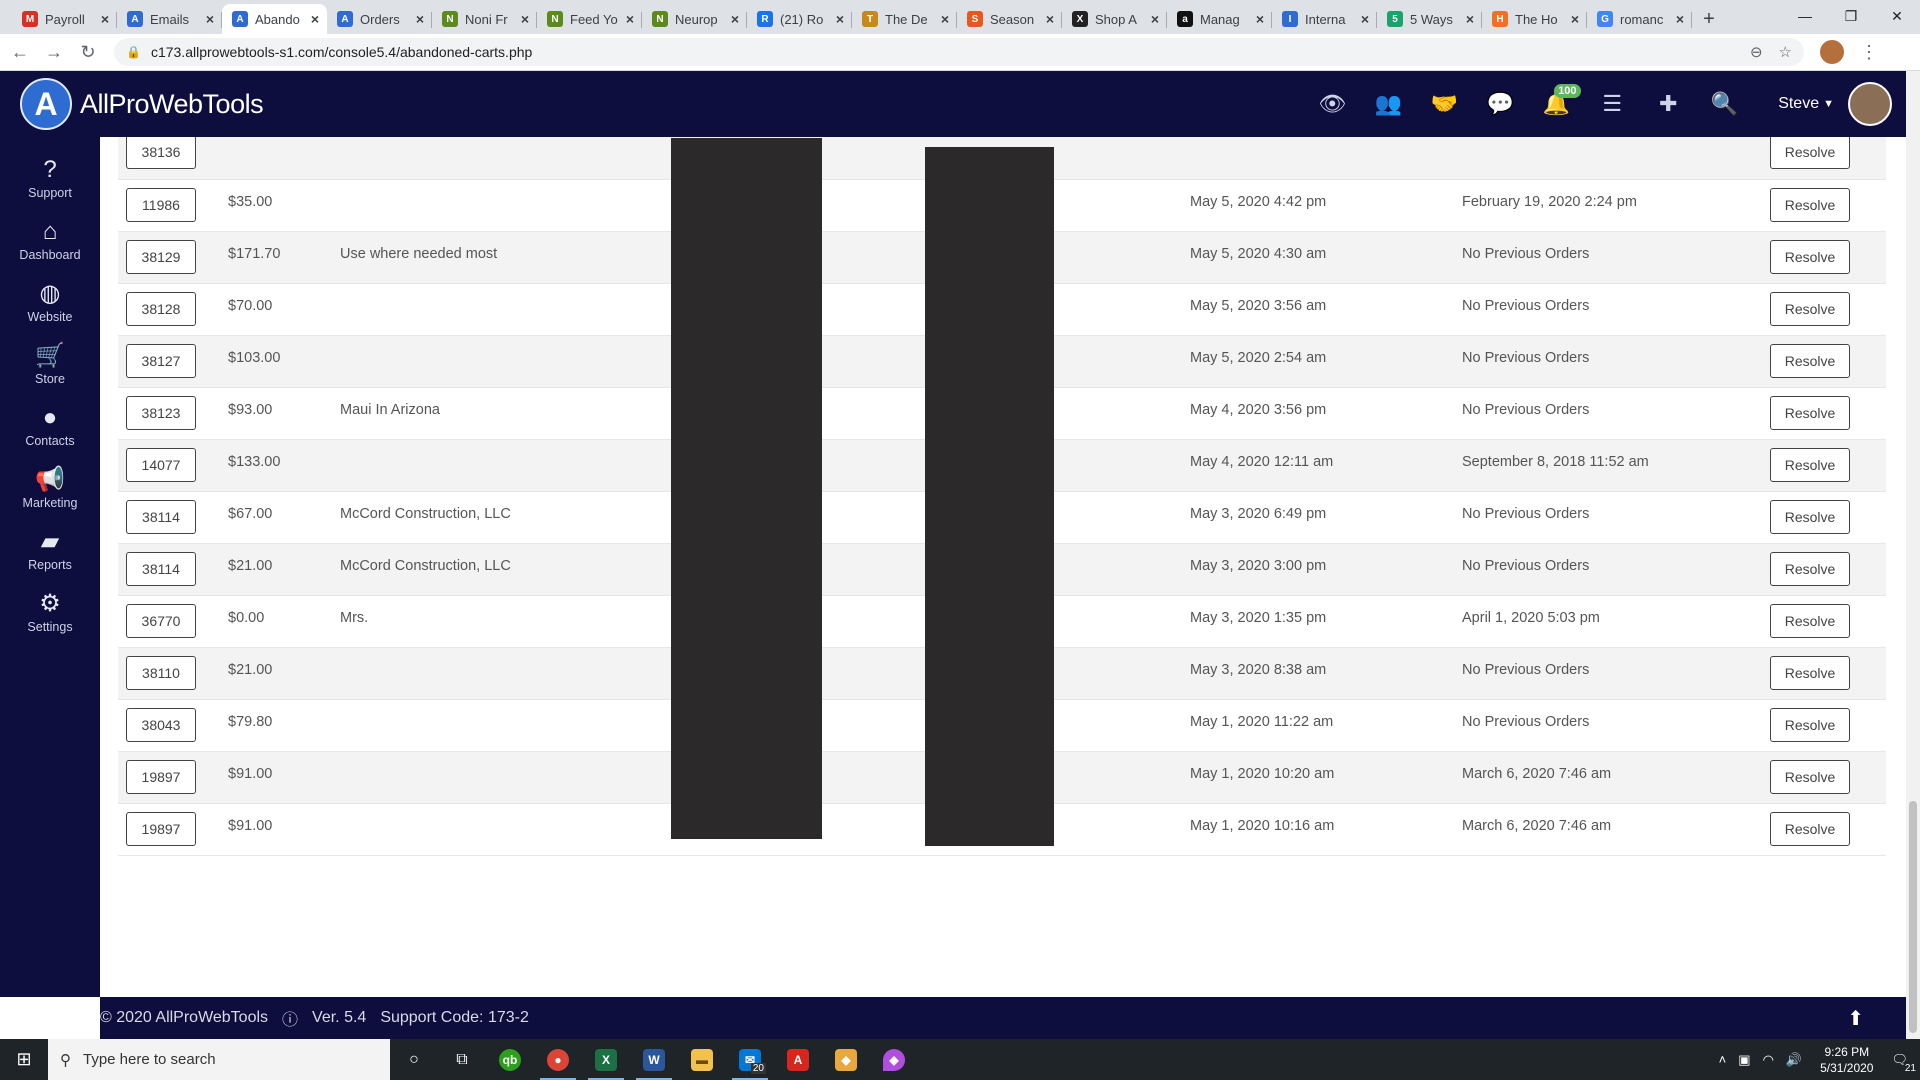 The height and width of the screenshot is (1080, 1920). What do you see at coordinates (169, 19) in the screenshot?
I see `browser-tab: A Emails ×` at bounding box center [169, 19].